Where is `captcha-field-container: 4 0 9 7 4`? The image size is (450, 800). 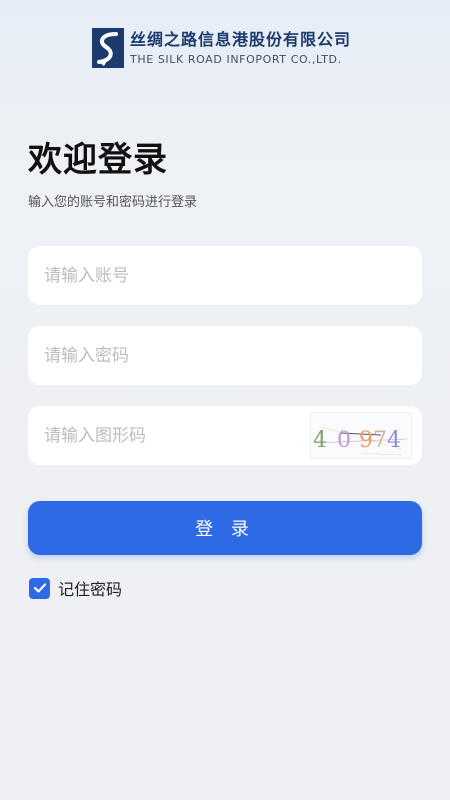 captcha-field-container: 4 0 9 7 4 is located at coordinates (225, 435).